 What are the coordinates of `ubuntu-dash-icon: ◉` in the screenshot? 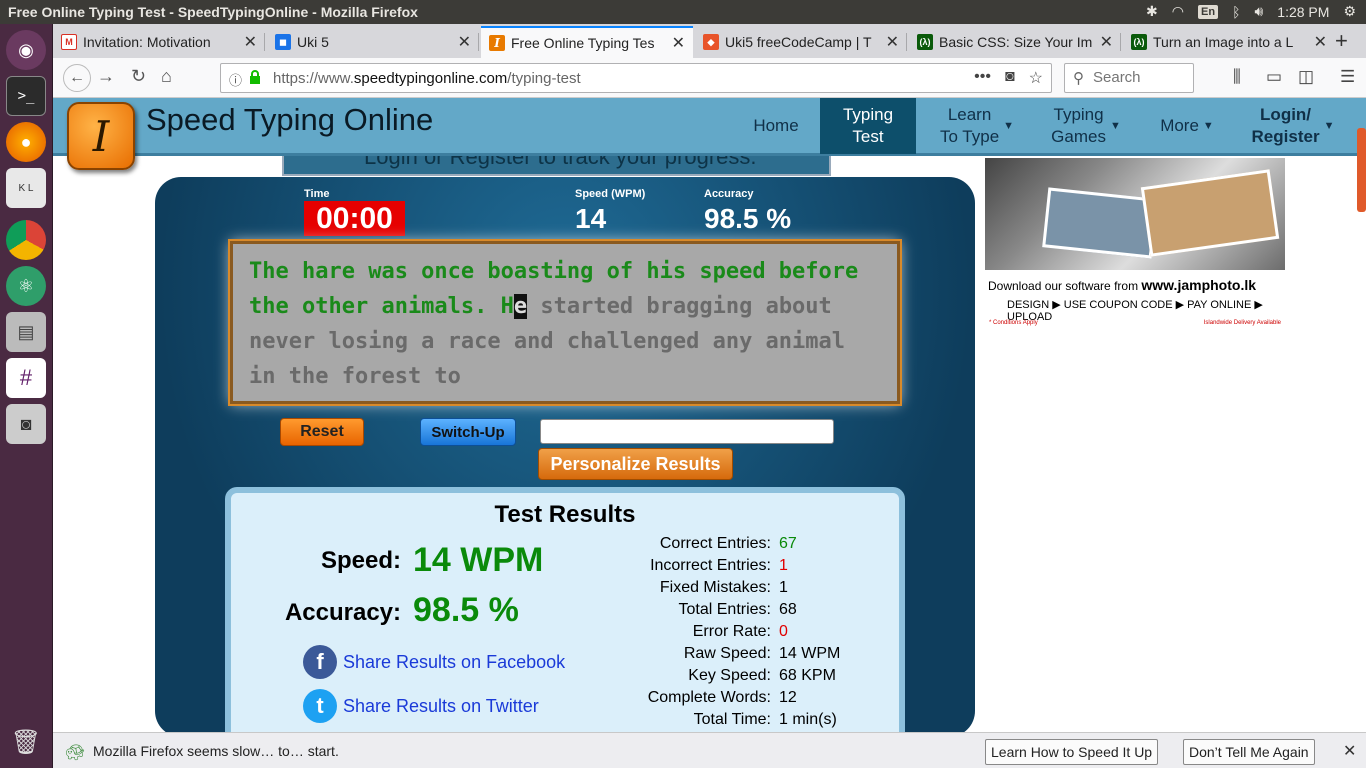 It's located at (26, 50).